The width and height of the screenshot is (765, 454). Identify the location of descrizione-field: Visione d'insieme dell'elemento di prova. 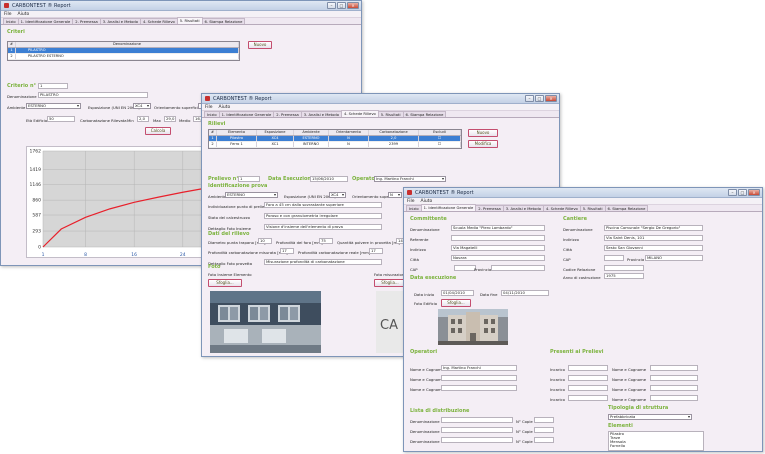
(323, 227).